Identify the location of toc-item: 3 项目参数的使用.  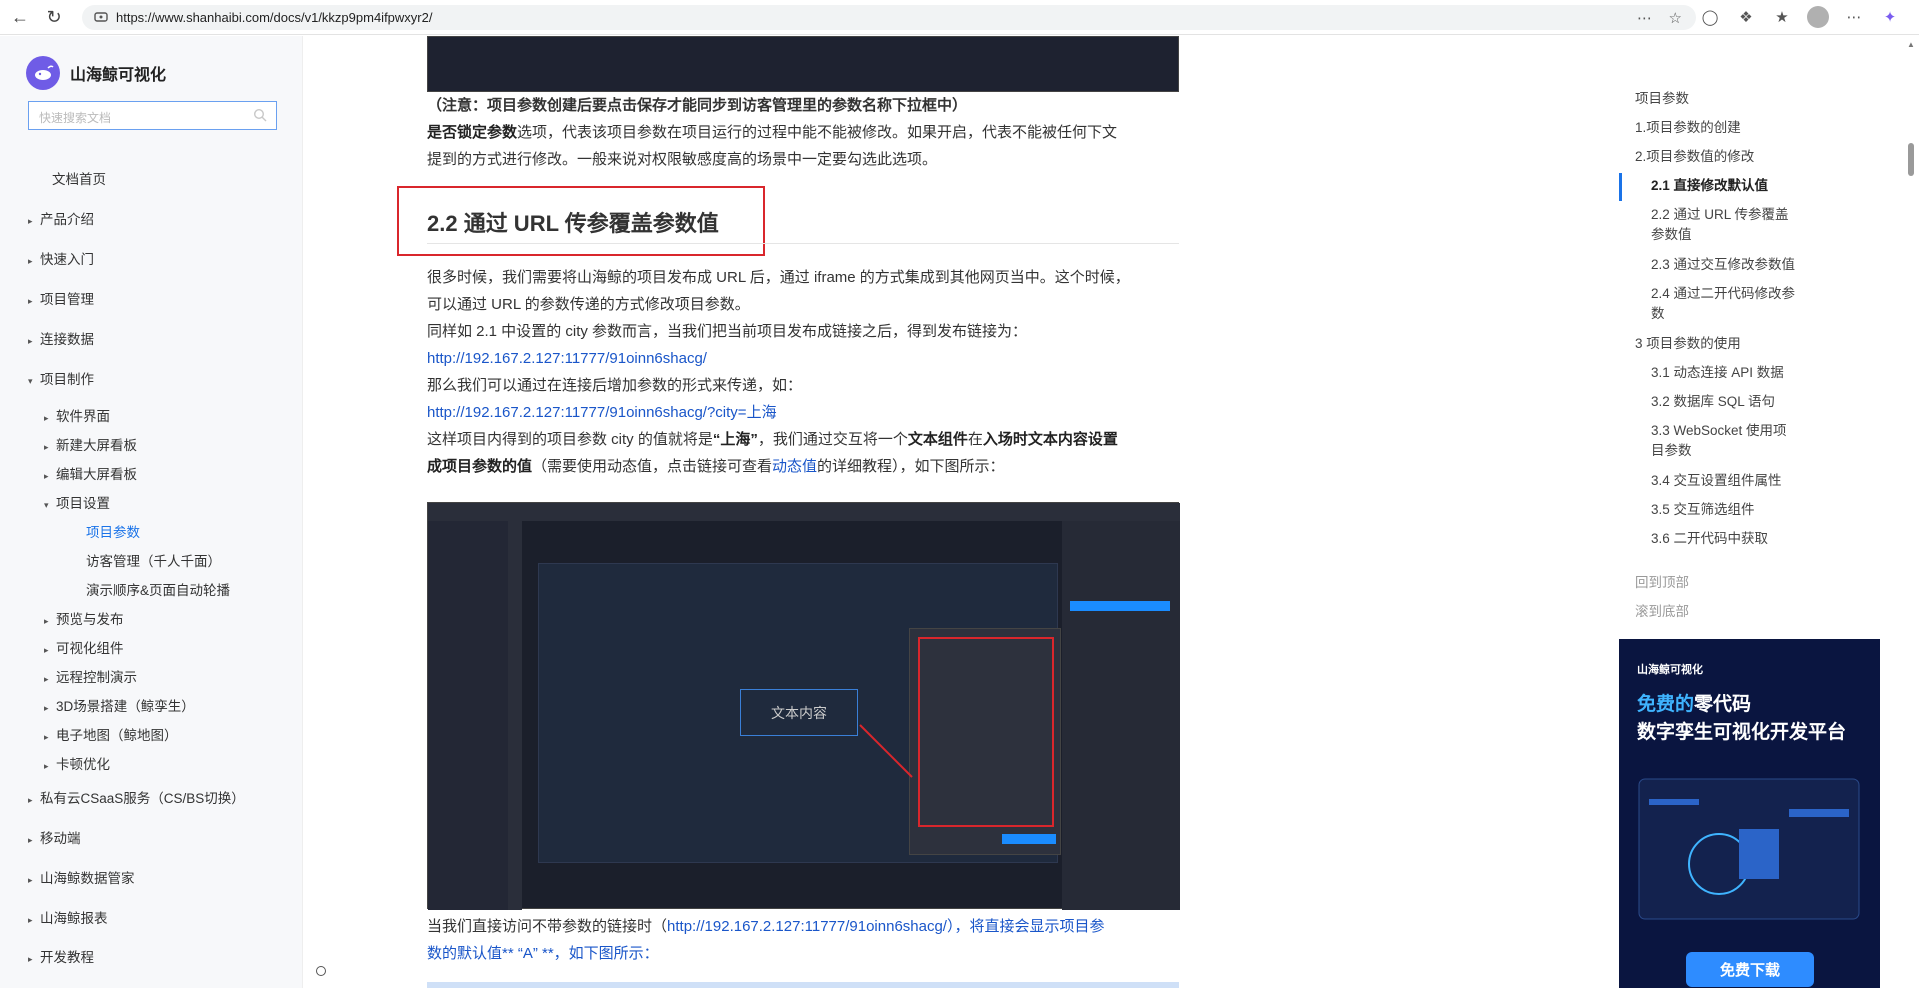
(1688, 344).